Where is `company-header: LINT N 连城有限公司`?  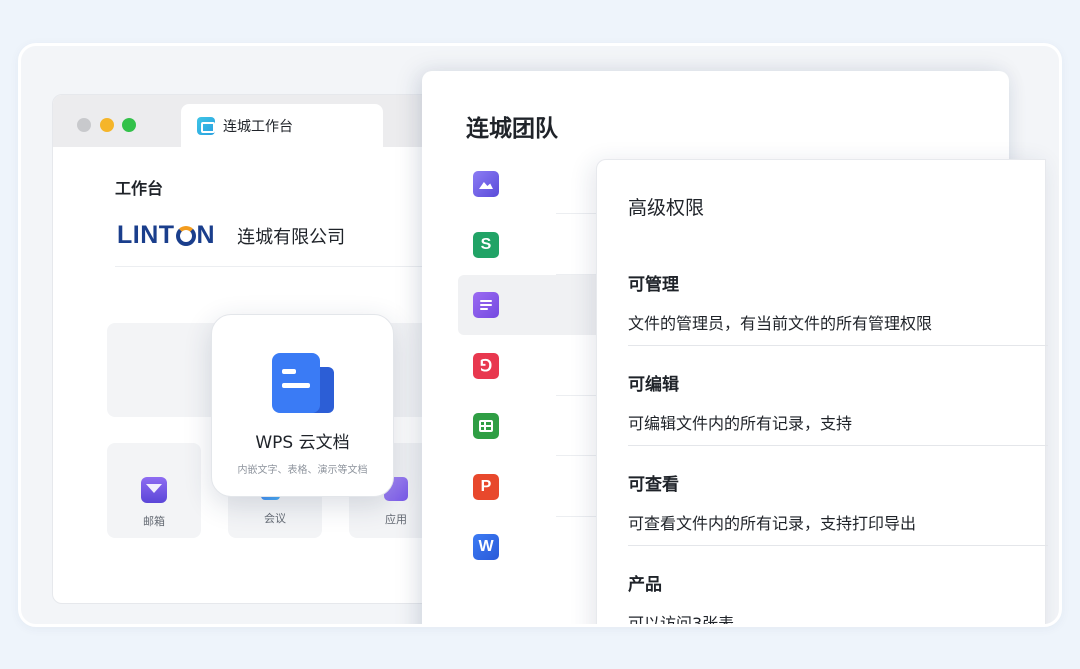 company-header: LINT N 连城有限公司 is located at coordinates (231, 235).